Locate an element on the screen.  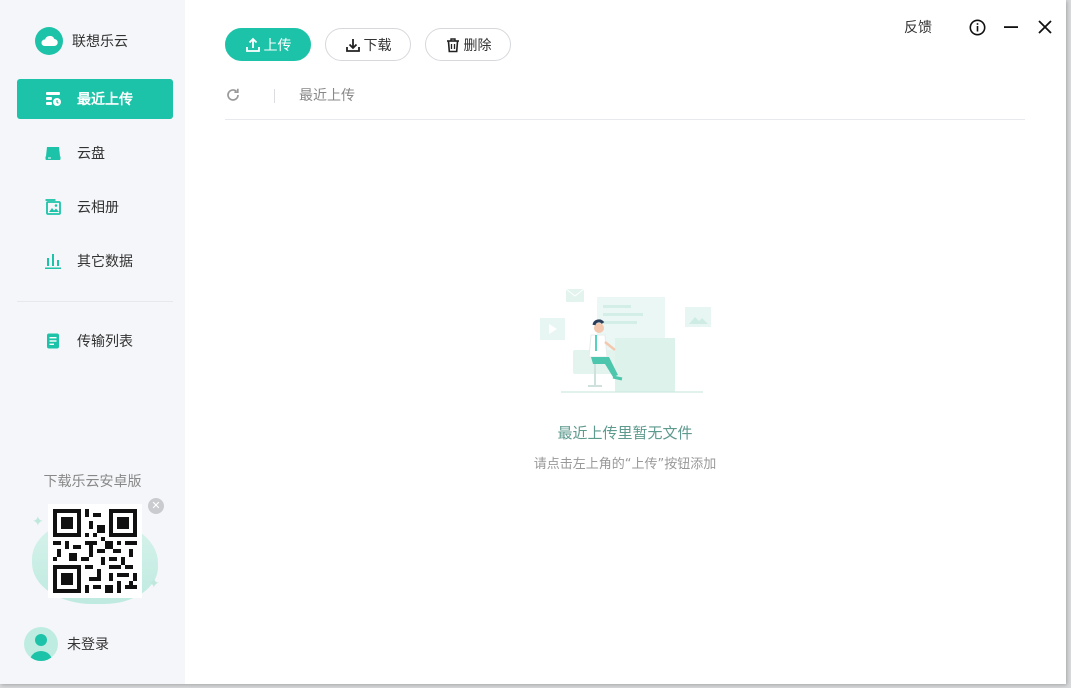
promo-title: 下载乐云安卓版 is located at coordinates (92, 482).